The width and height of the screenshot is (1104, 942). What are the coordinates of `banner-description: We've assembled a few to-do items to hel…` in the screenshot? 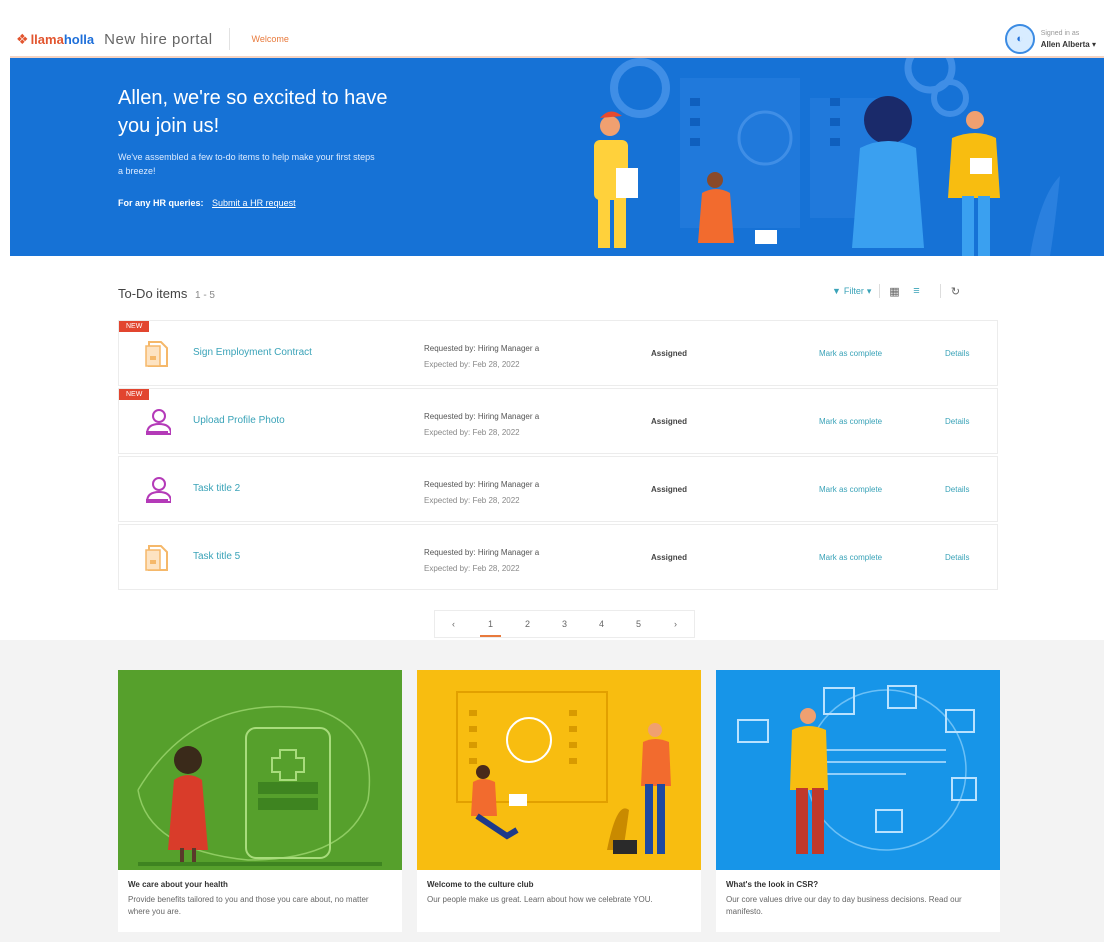 It's located at (246, 164).